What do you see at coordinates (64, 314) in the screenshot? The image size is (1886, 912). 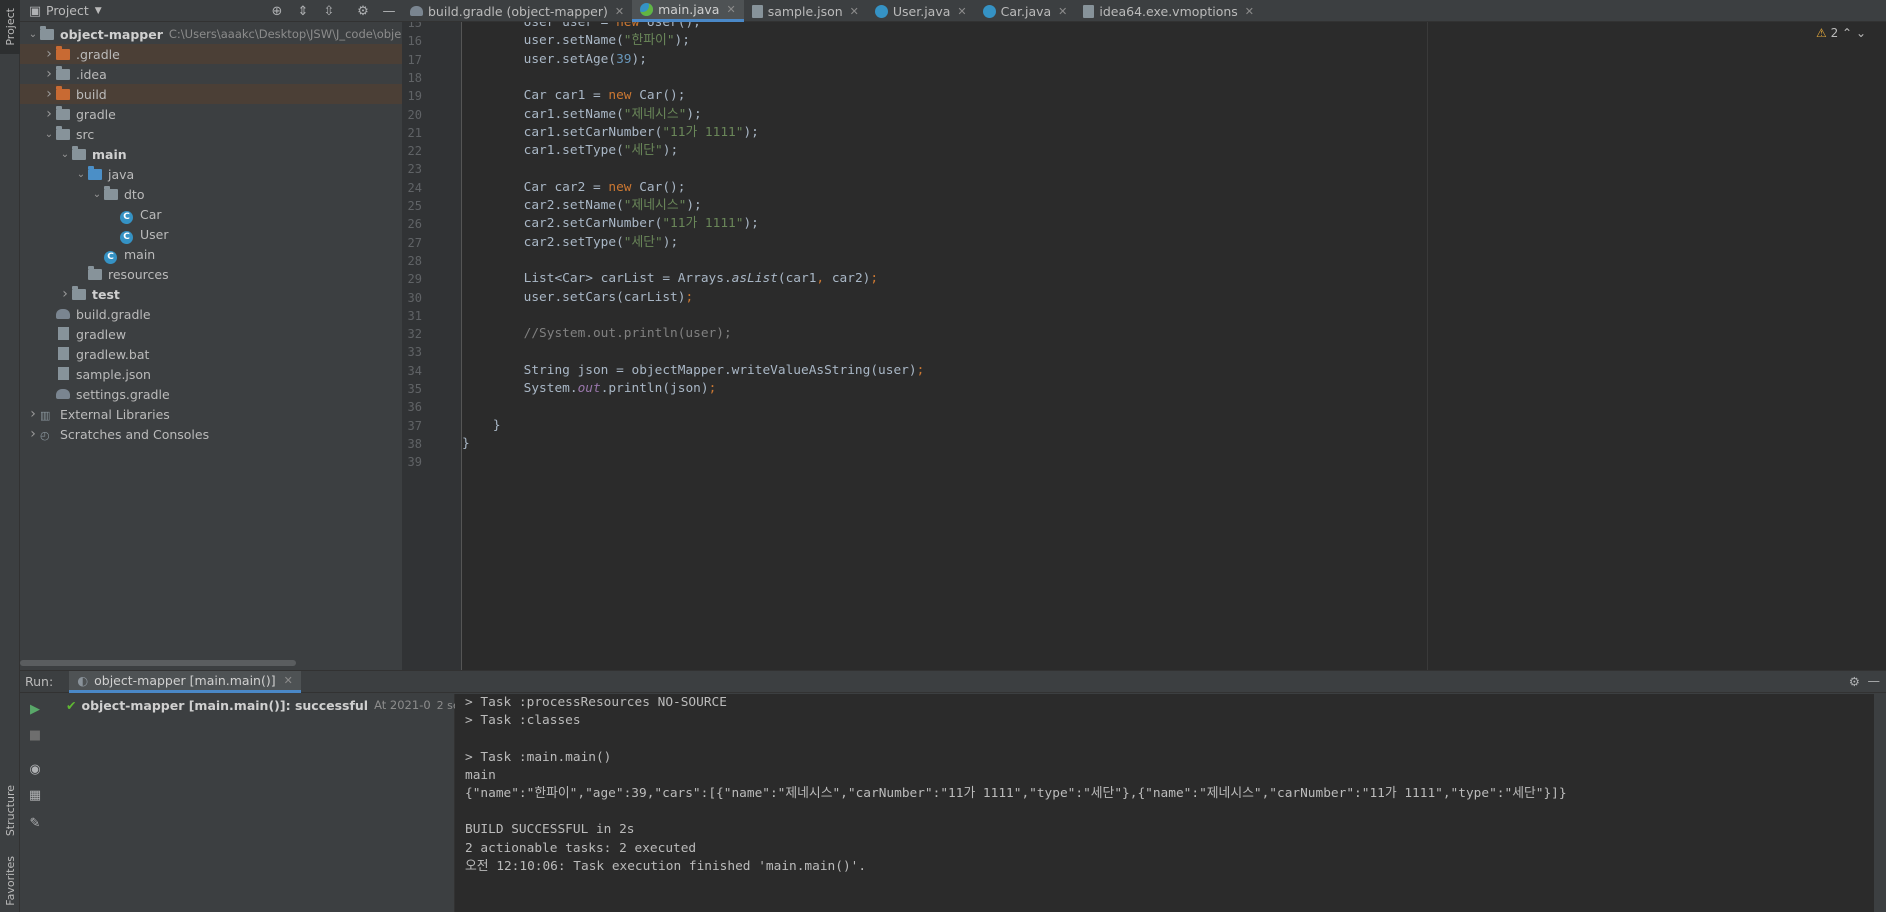 I see `gradle-icon` at bounding box center [64, 314].